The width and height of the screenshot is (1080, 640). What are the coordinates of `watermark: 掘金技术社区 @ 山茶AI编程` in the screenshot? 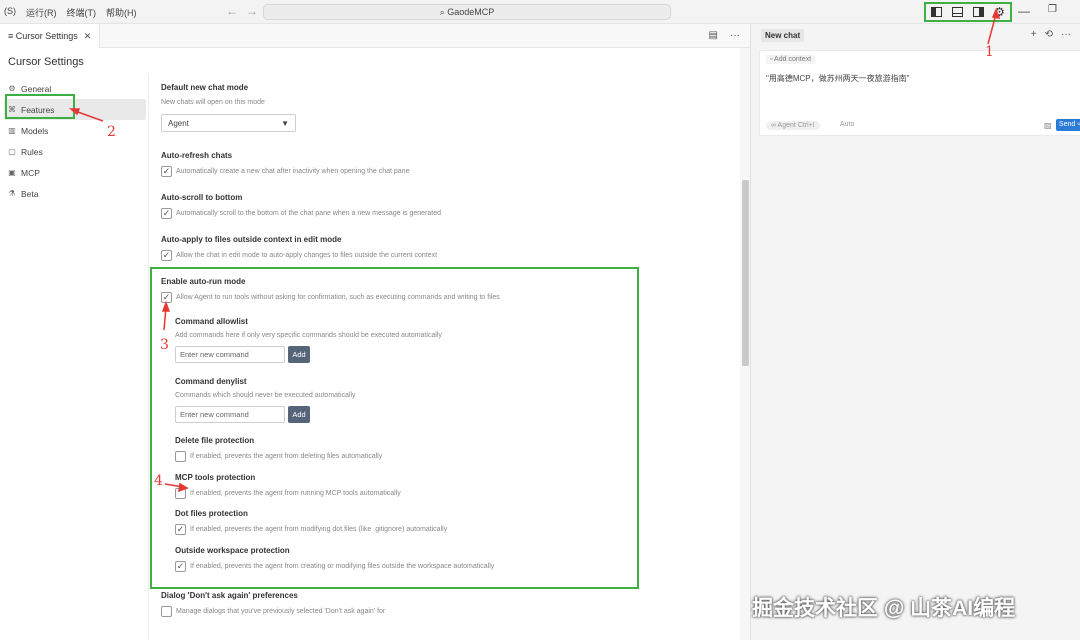 It's located at (884, 608).